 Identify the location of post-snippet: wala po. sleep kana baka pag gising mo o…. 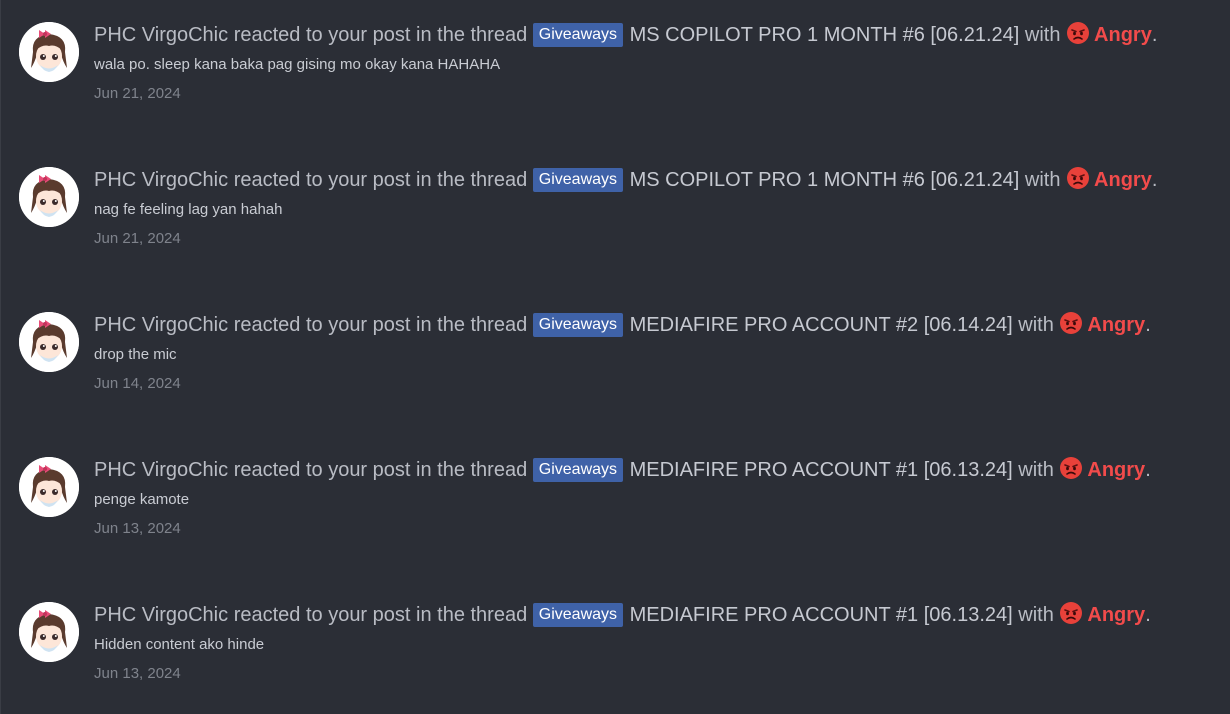
(297, 65).